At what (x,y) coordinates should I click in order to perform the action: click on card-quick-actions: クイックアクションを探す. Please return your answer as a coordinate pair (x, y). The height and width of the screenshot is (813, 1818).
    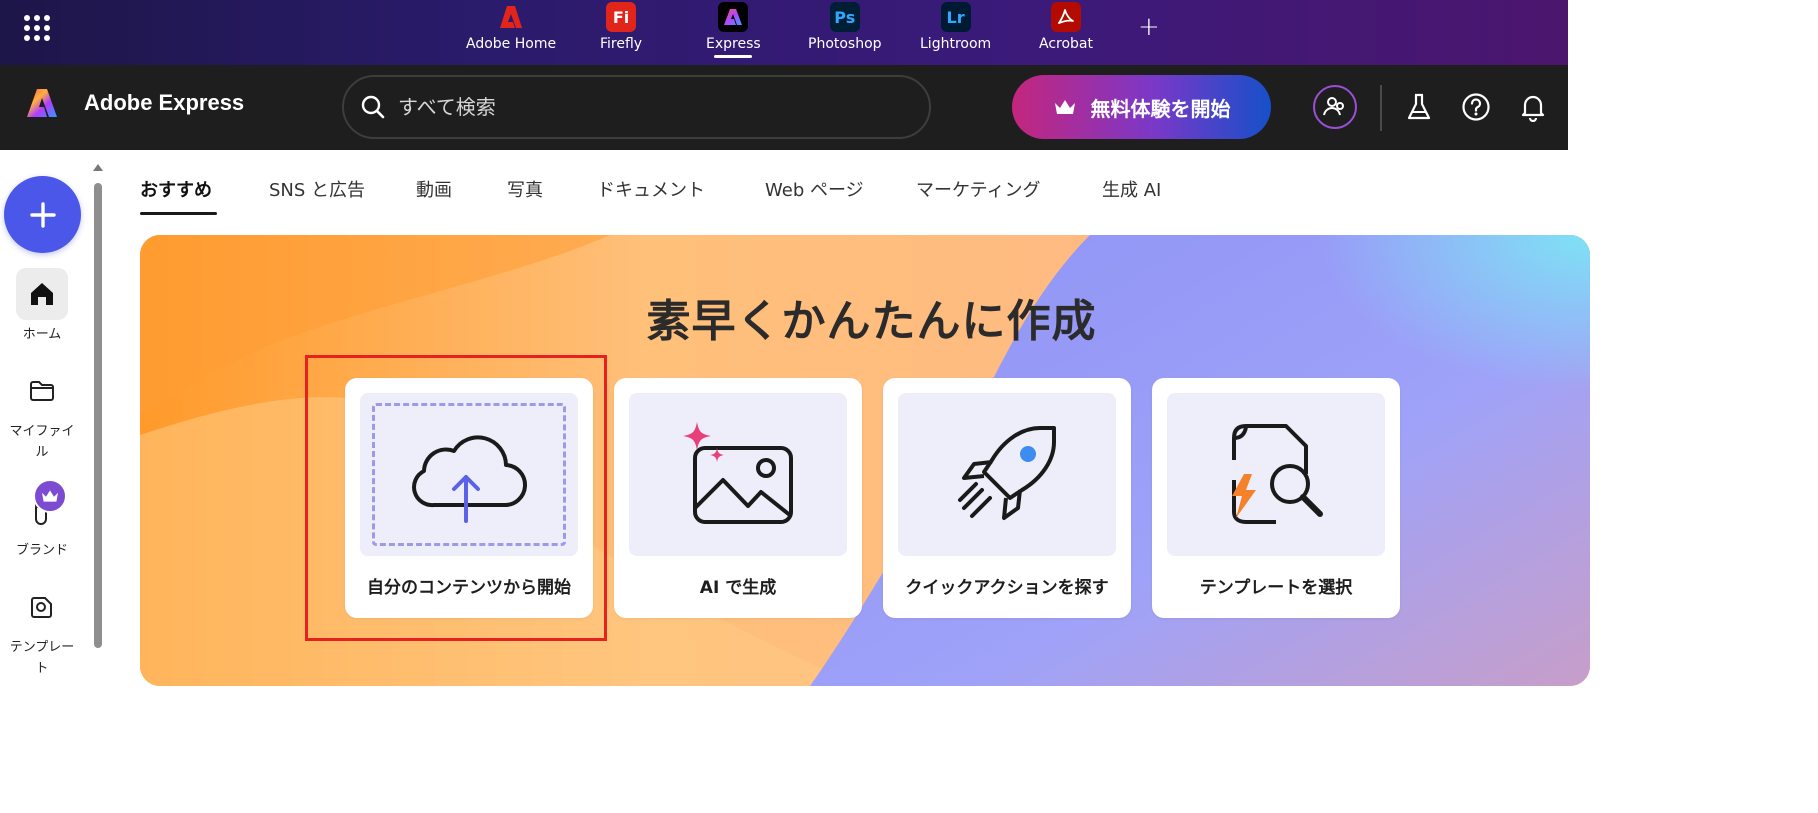
    Looking at the image, I should click on (1007, 498).